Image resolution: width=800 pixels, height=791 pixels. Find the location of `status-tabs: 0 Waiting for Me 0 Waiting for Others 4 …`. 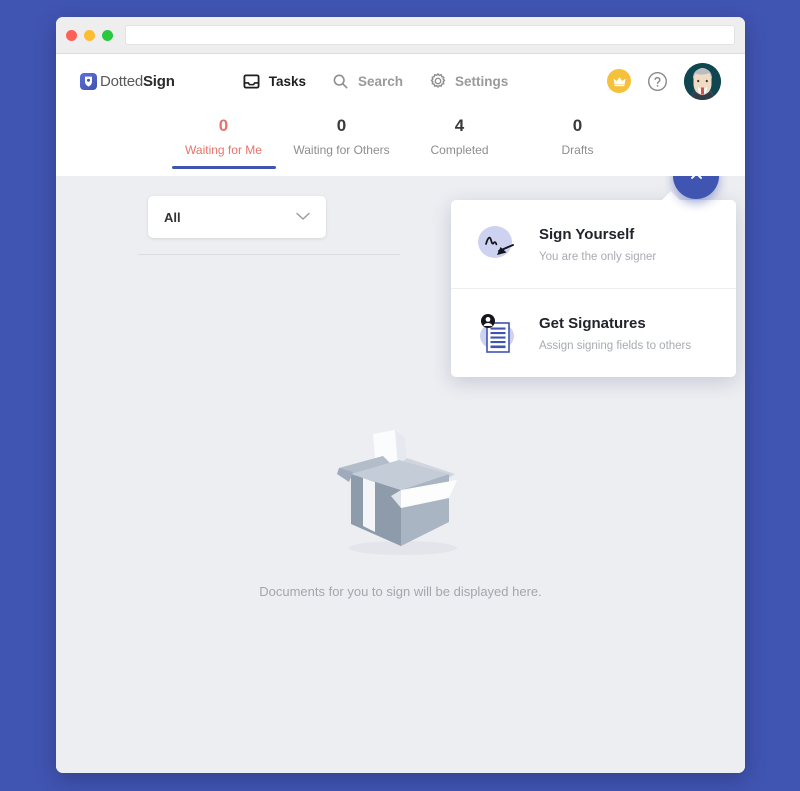

status-tabs: 0 Waiting for Me 0 Waiting for Others 4 … is located at coordinates (400, 142).